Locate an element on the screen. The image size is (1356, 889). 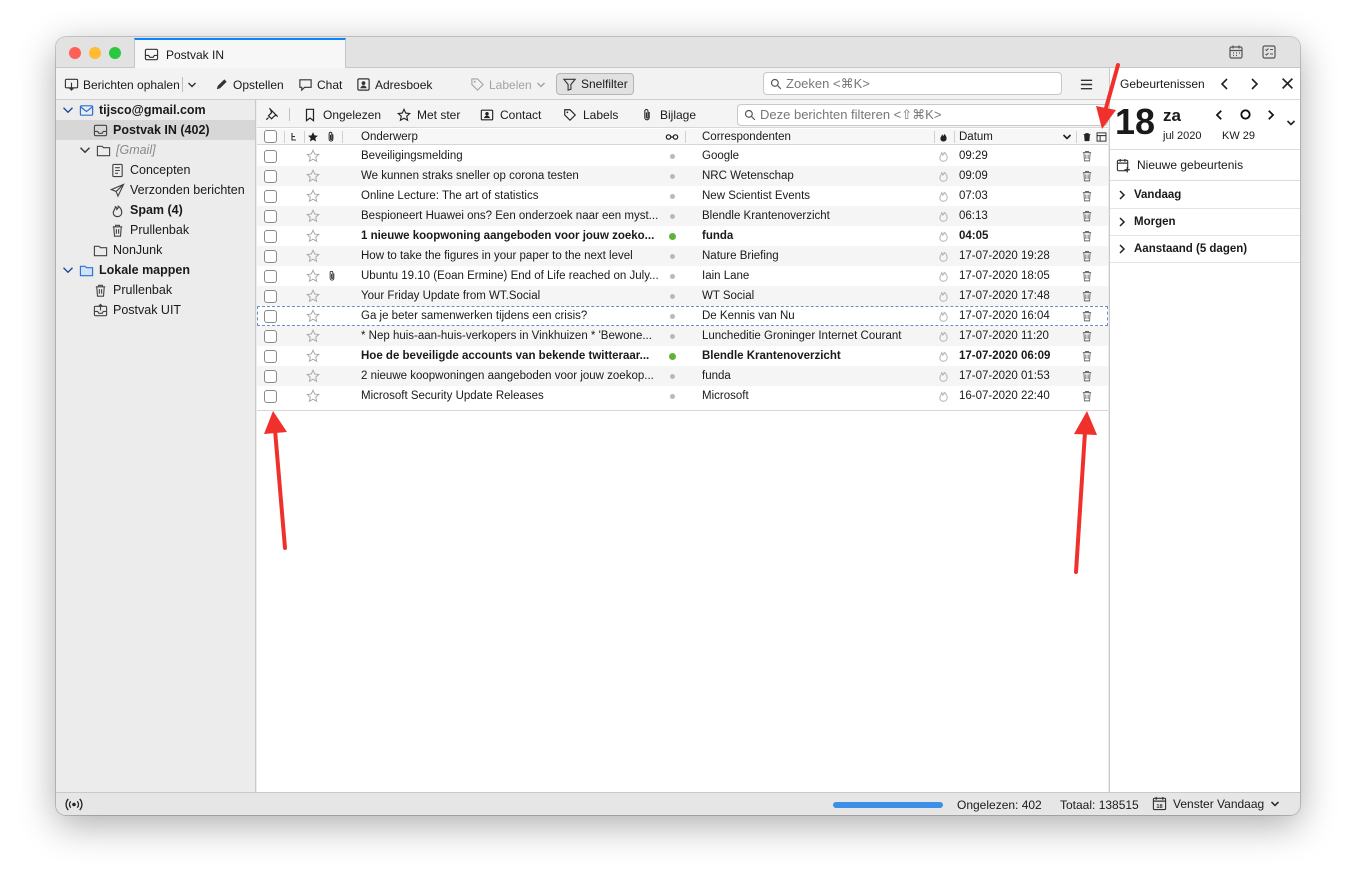
section-today: Vandaag is located at coordinates (1205, 195).